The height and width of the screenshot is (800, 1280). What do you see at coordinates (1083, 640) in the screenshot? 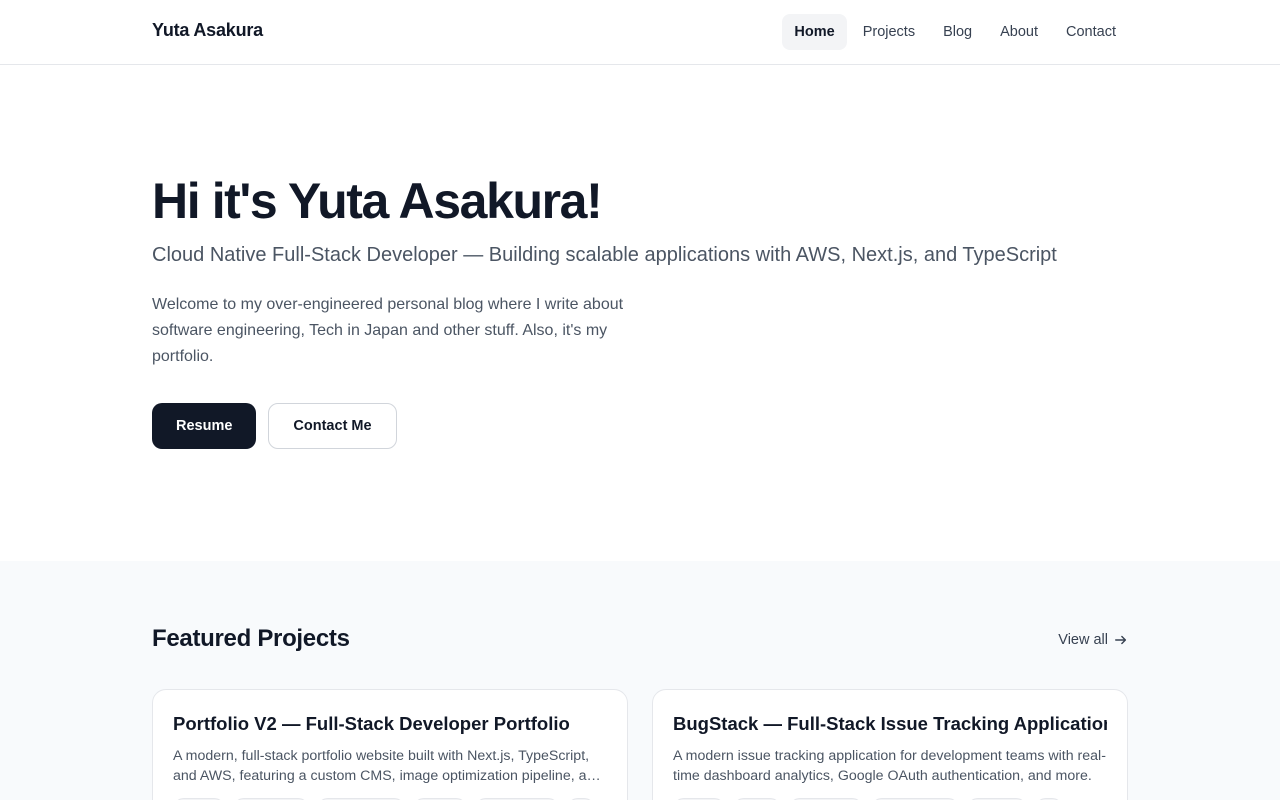
I see `view-all-label: View all` at bounding box center [1083, 640].